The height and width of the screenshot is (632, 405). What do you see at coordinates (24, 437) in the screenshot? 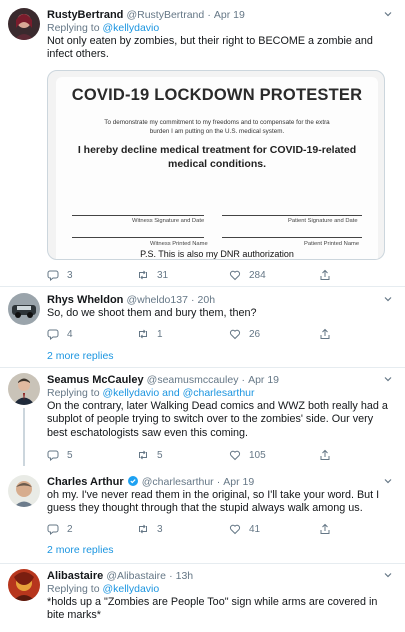
I see `thread-connector` at bounding box center [24, 437].